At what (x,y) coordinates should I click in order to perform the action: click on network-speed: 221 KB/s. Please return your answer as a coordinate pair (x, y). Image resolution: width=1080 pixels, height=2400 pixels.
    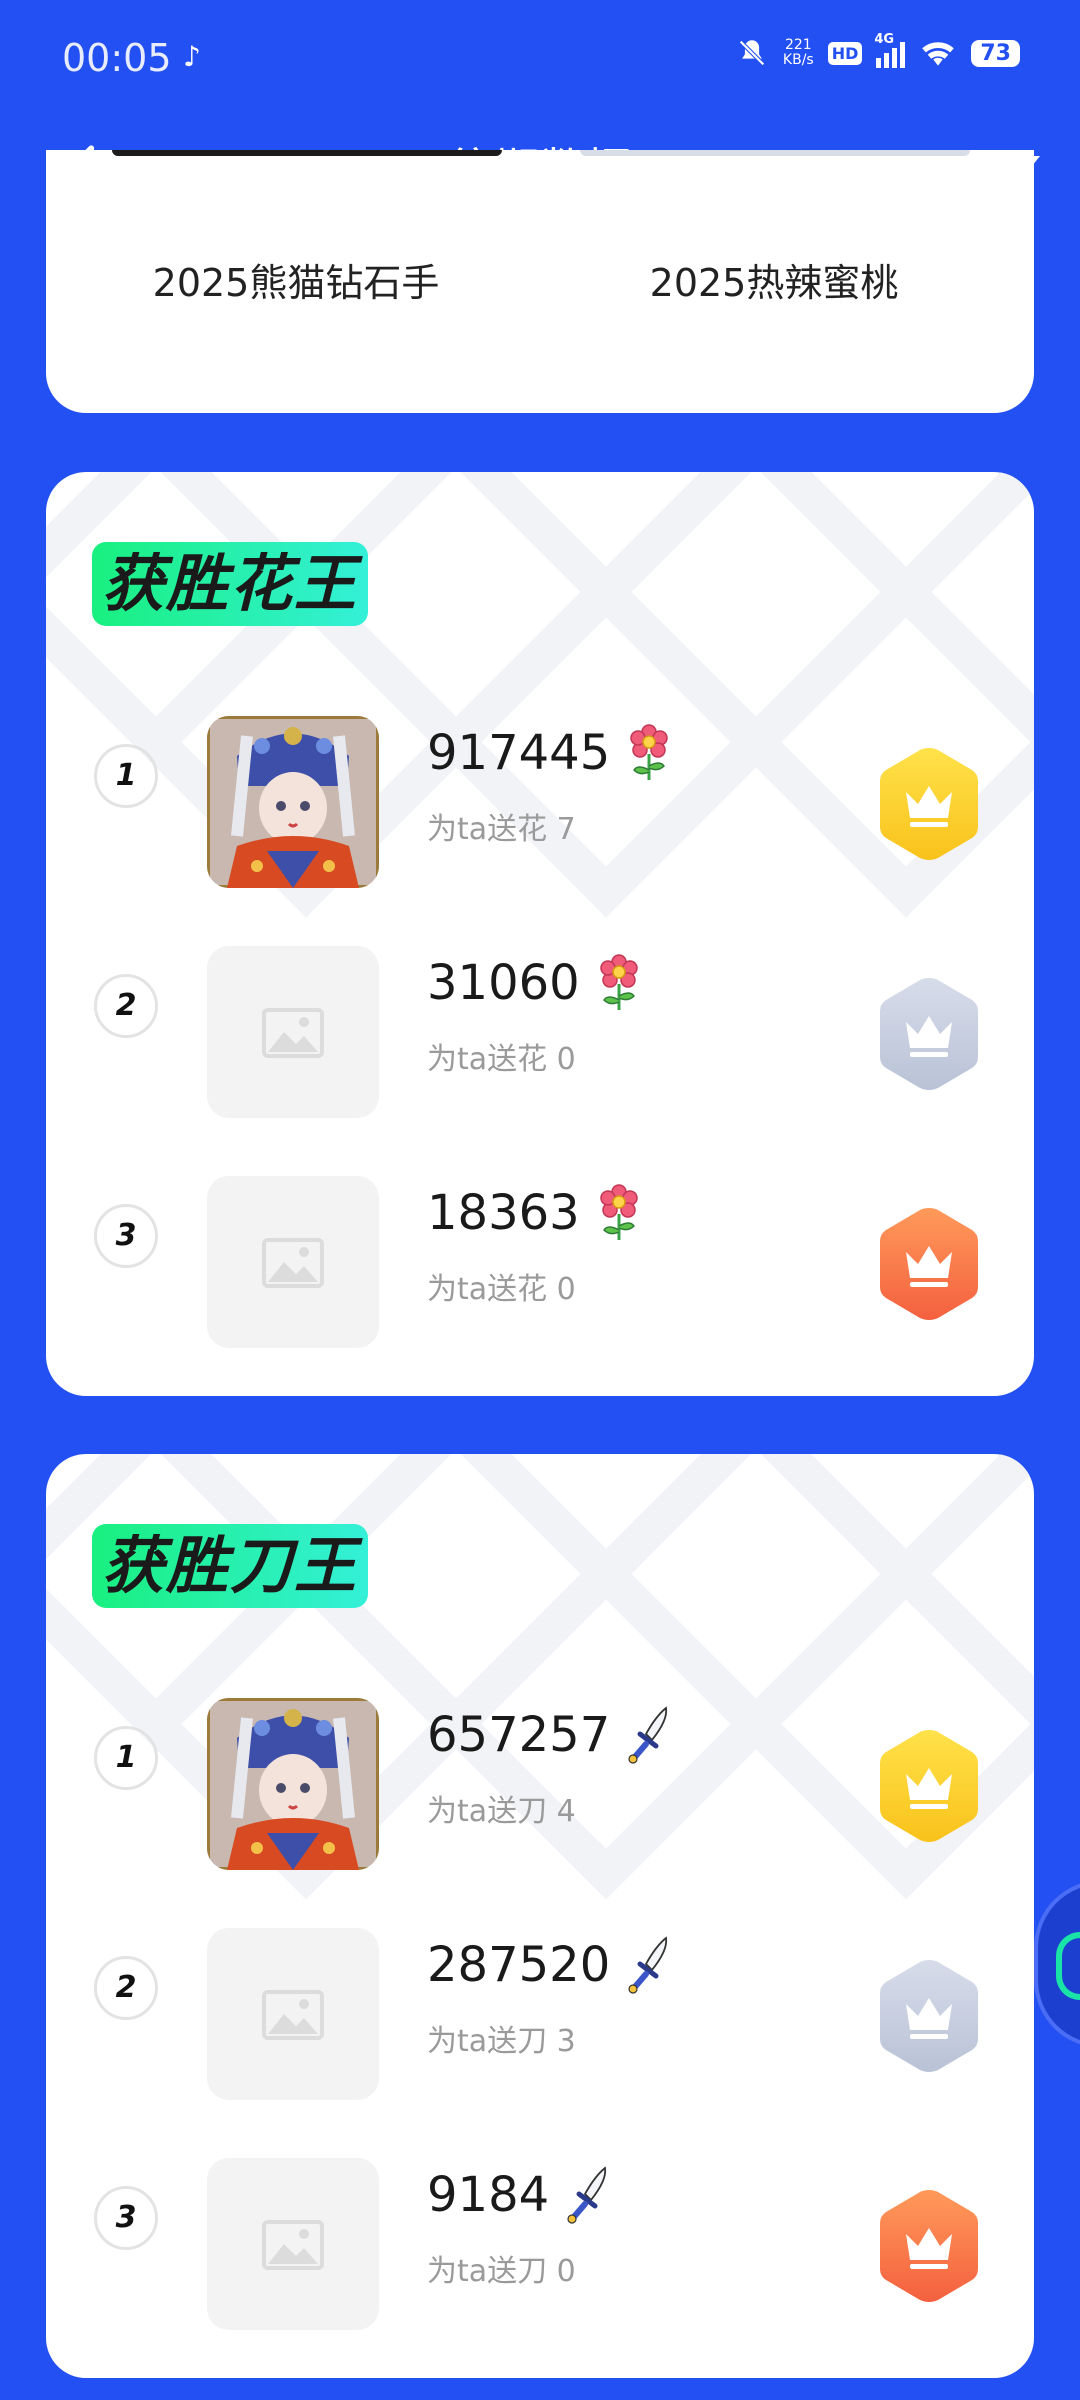
    Looking at the image, I should click on (798, 53).